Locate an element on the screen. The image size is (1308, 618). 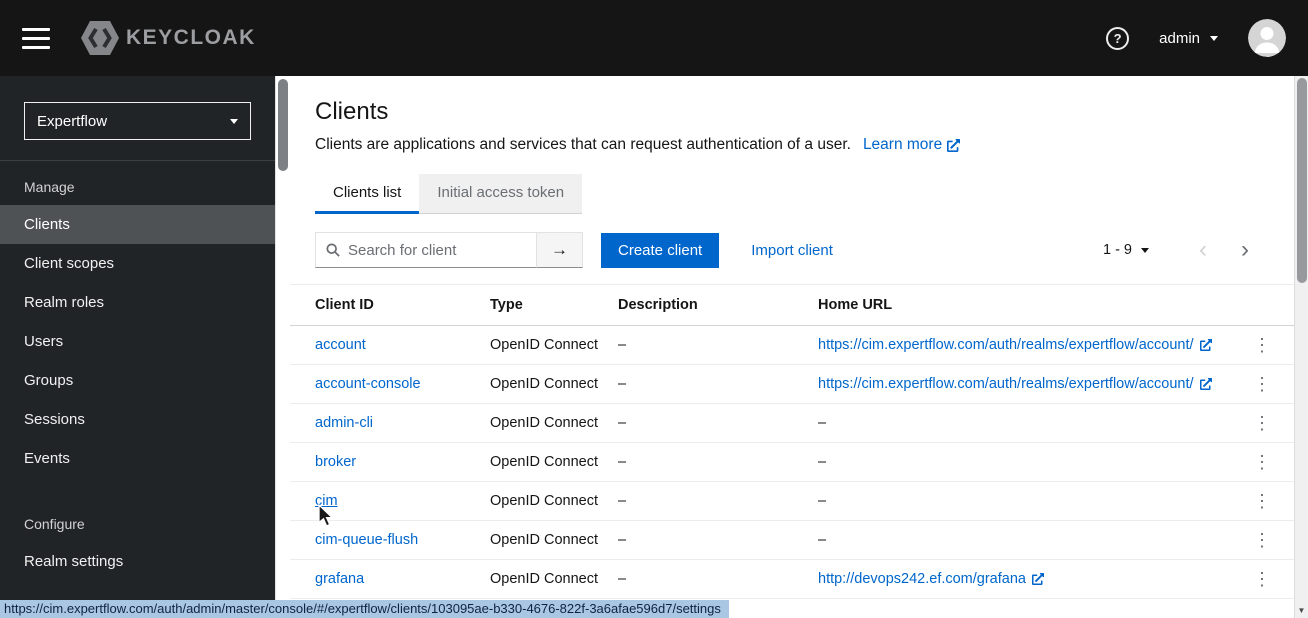
sidebar-item-users: Users is located at coordinates (137, 341).